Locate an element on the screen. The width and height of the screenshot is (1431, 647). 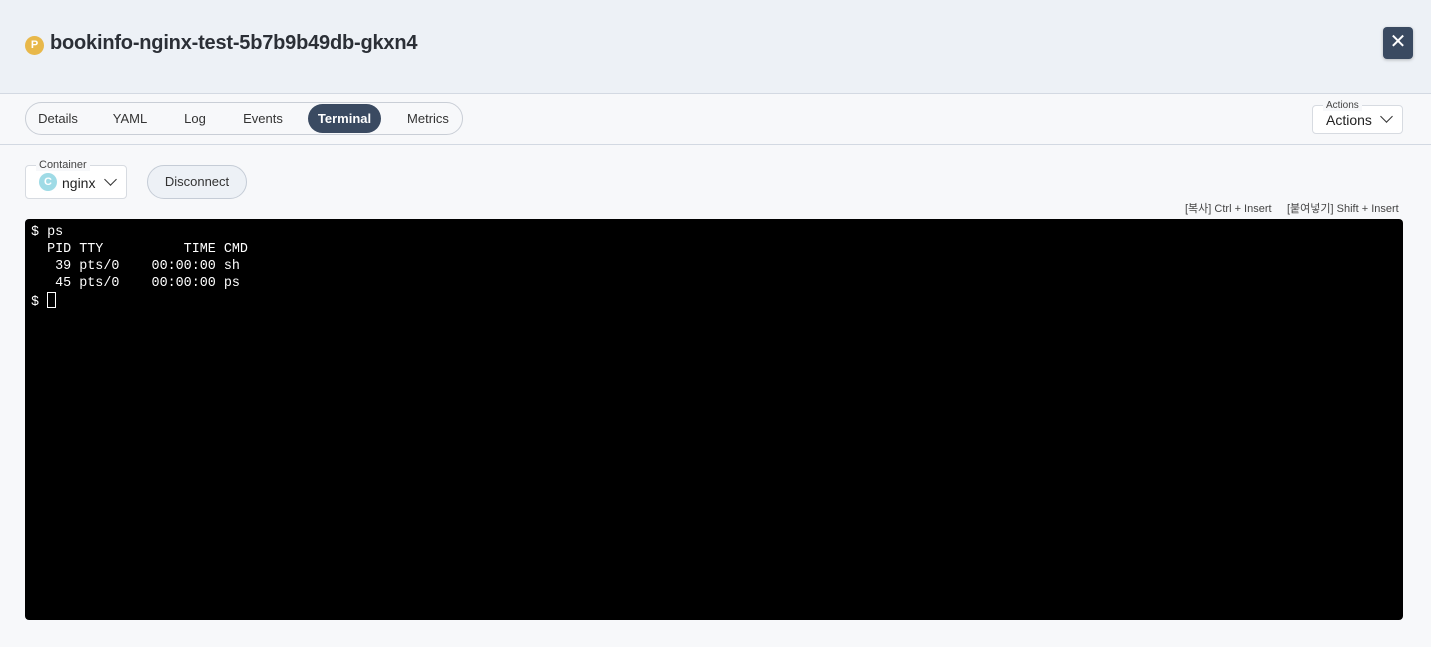
tab-group: Details YAML Log Events Terminal Metrics is located at coordinates (244, 118).